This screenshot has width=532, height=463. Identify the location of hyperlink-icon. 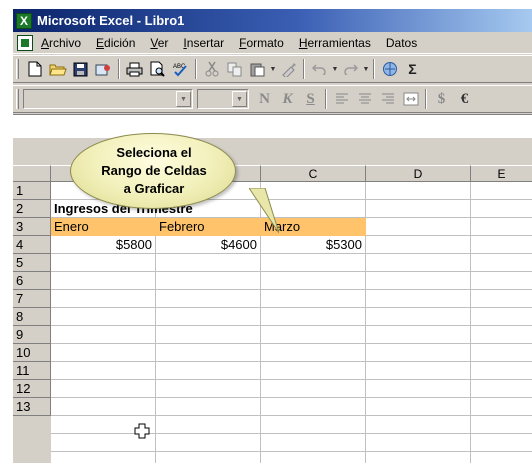
(389, 69).